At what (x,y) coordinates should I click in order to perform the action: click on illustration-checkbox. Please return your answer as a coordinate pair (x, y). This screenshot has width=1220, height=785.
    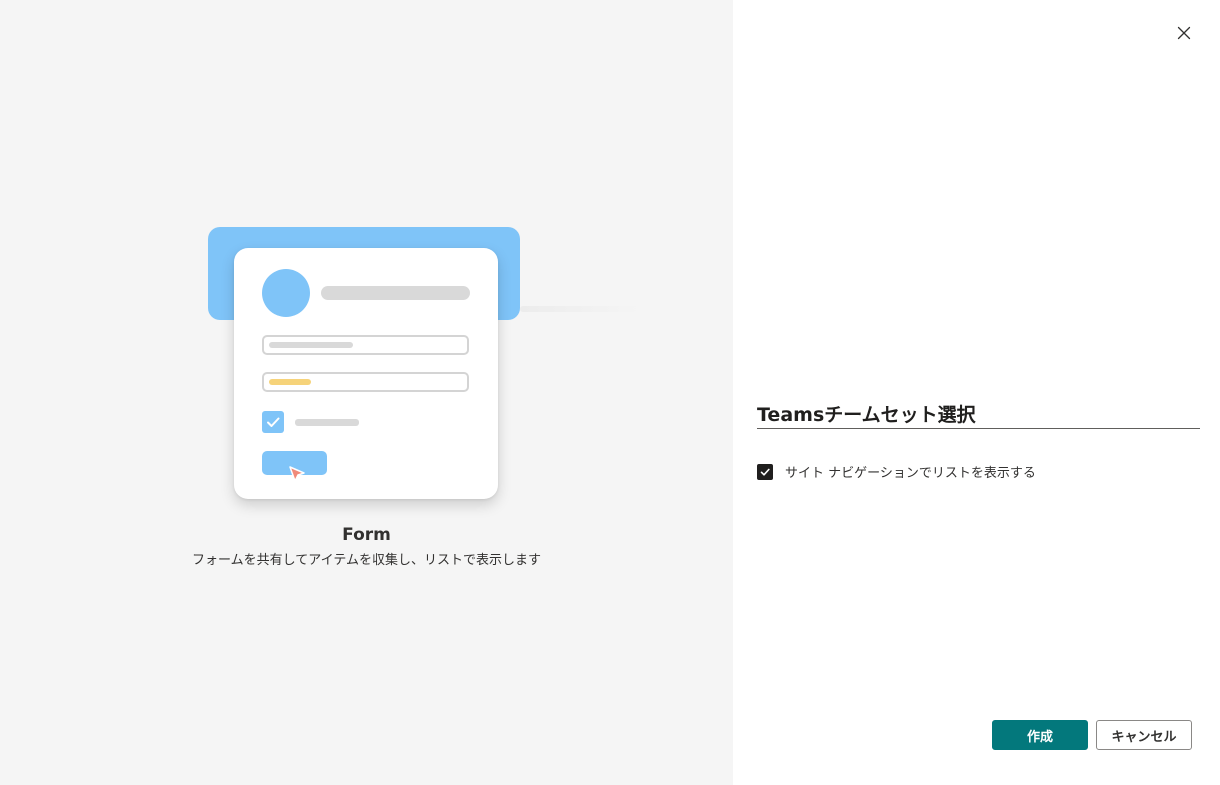
    Looking at the image, I should click on (273, 422).